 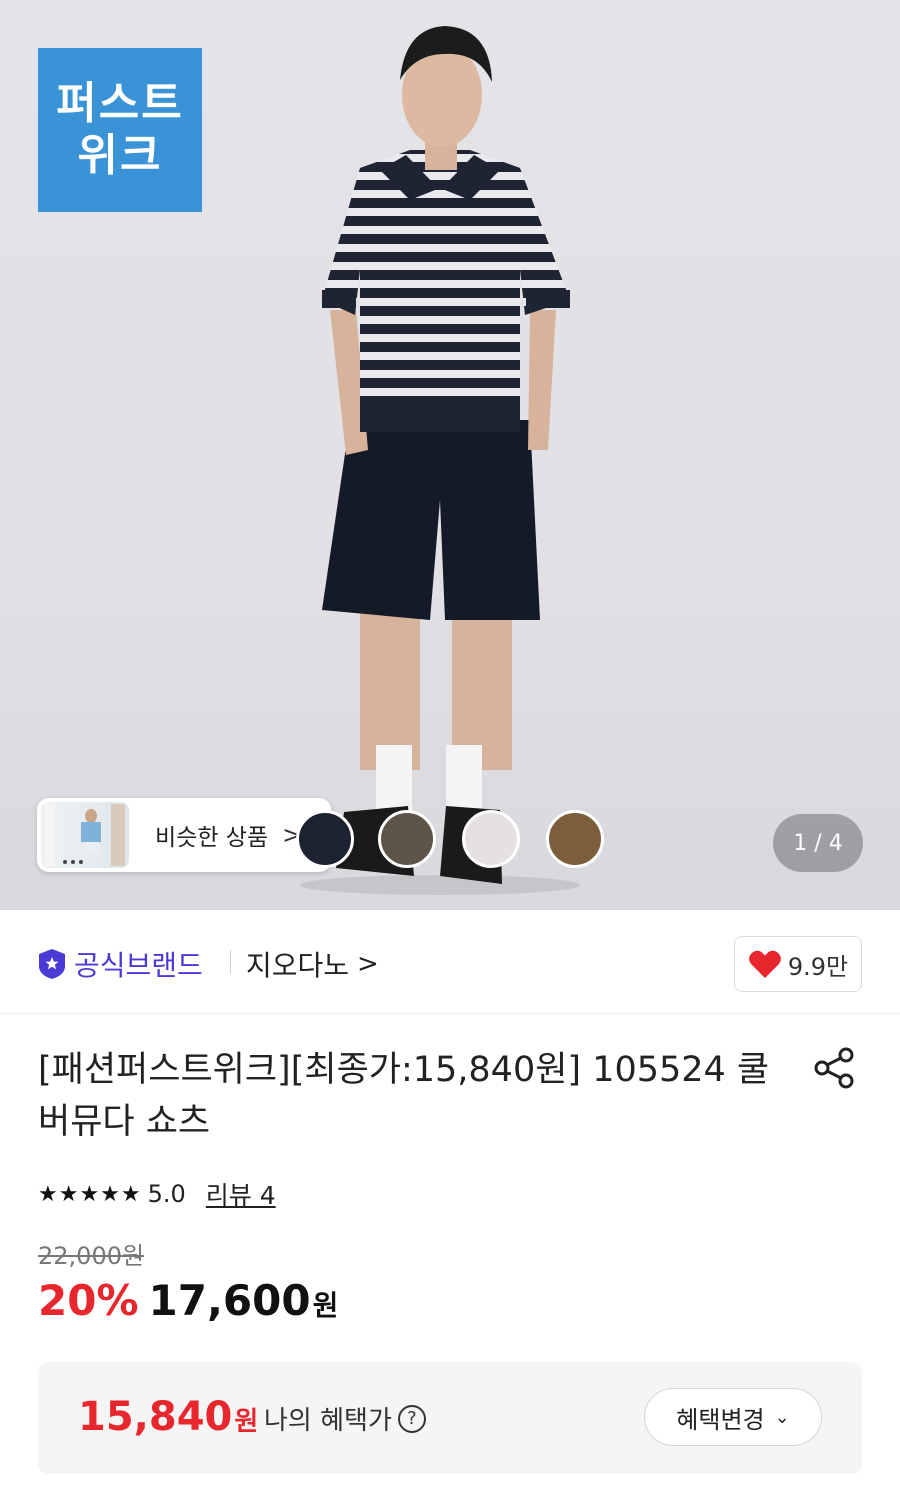 What do you see at coordinates (411, 1418) in the screenshot?
I see `help-icon: ?` at bounding box center [411, 1418].